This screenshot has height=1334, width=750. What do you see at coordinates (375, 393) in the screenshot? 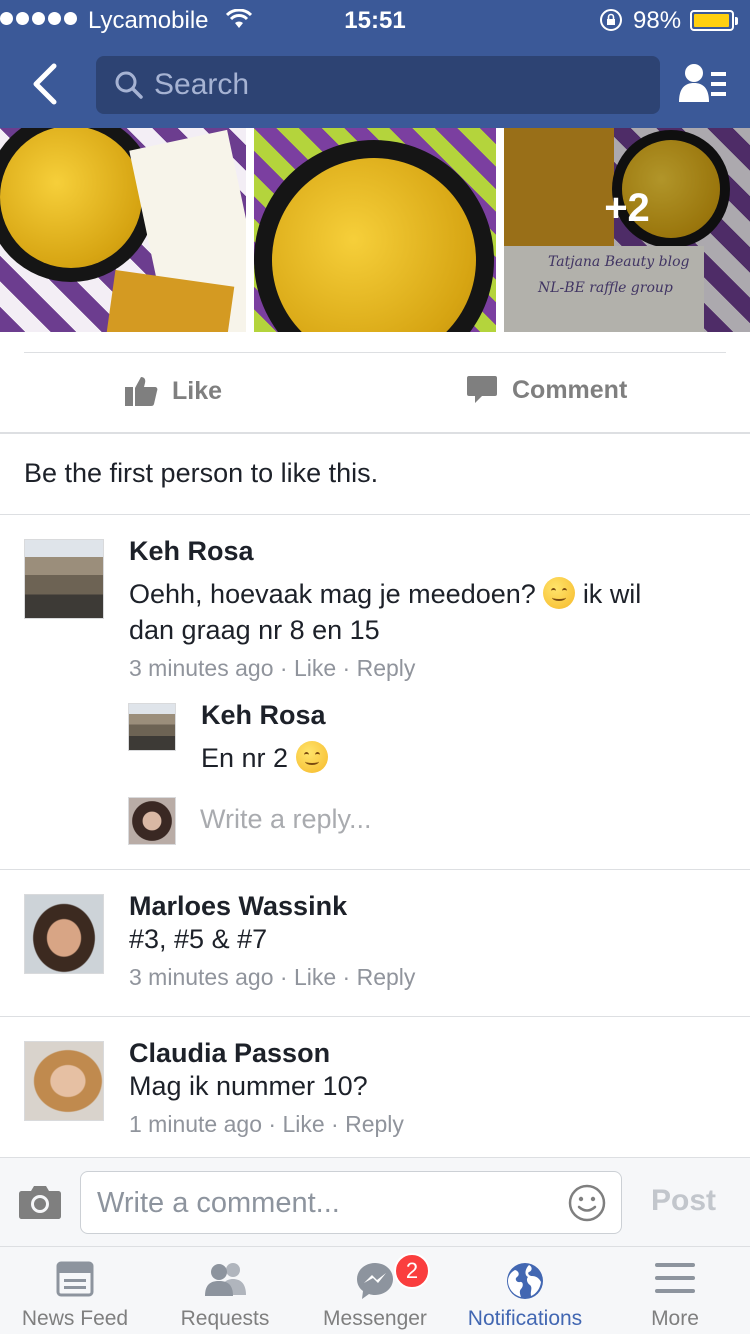
I see `post-actions: Like Comment` at bounding box center [375, 393].